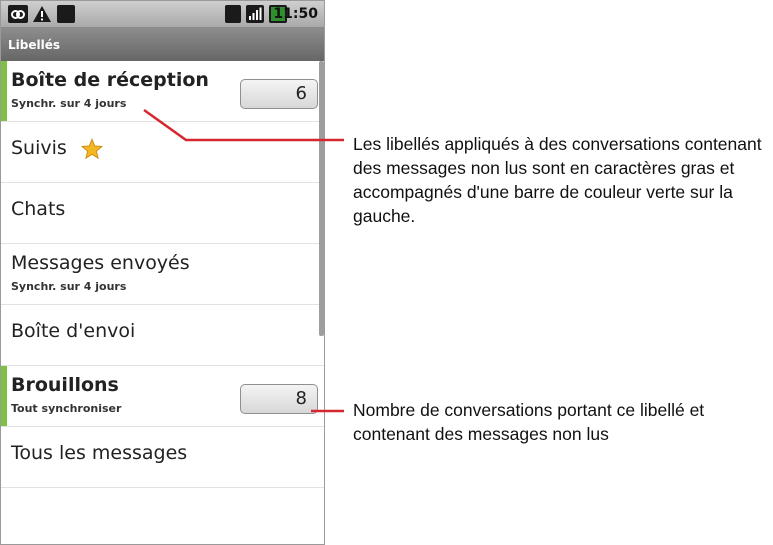 The image size is (773, 545). What do you see at coordinates (39, 148) in the screenshot?
I see `label-name: Suivis` at bounding box center [39, 148].